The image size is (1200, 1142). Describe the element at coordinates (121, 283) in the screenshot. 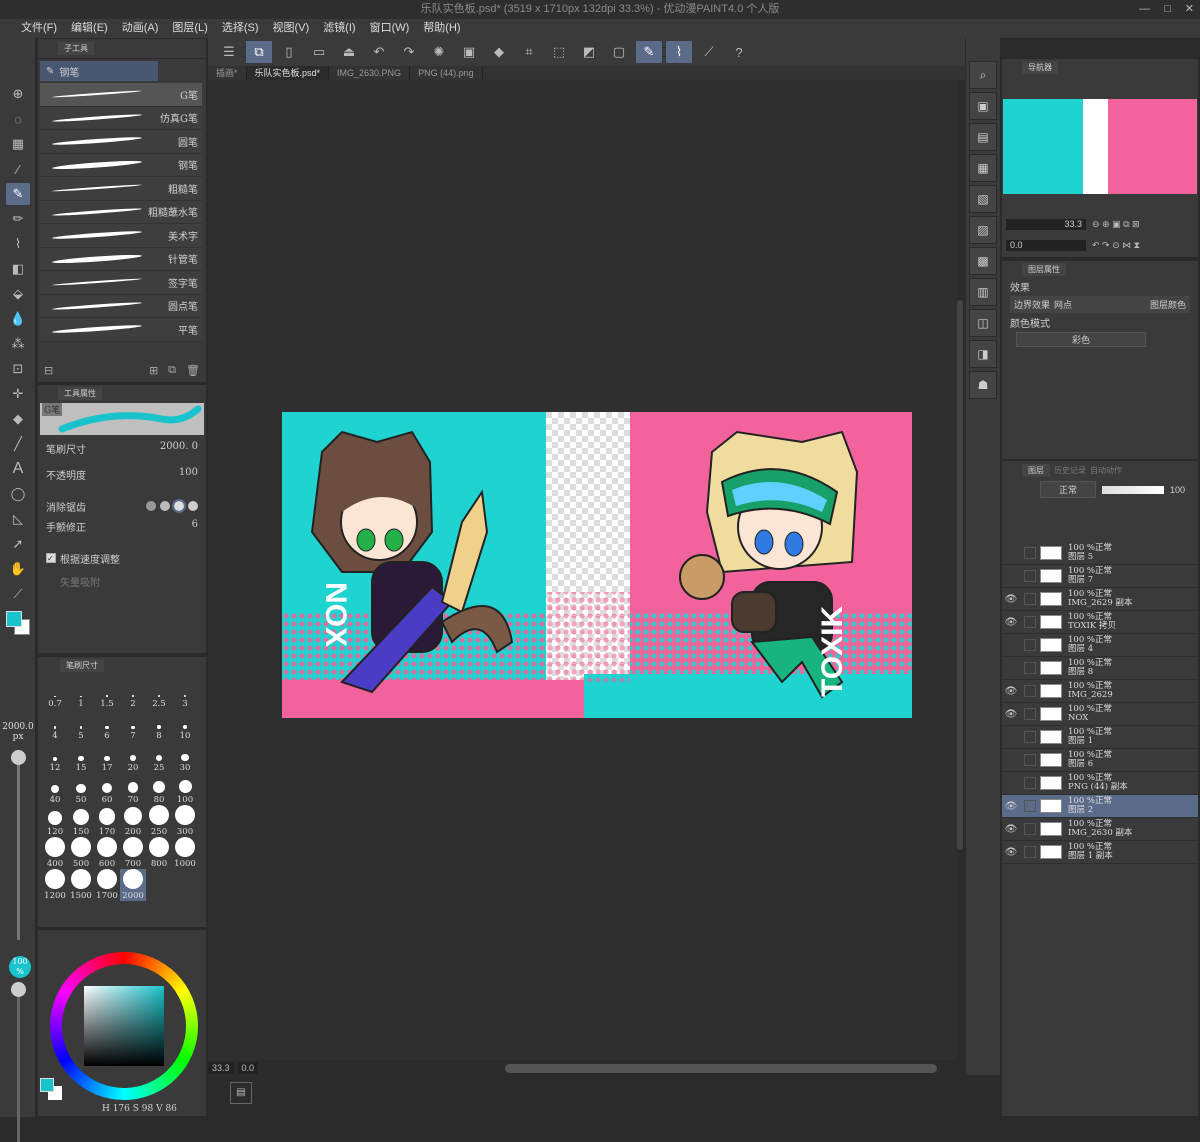

I see `brush-item: 签字笔` at that location.